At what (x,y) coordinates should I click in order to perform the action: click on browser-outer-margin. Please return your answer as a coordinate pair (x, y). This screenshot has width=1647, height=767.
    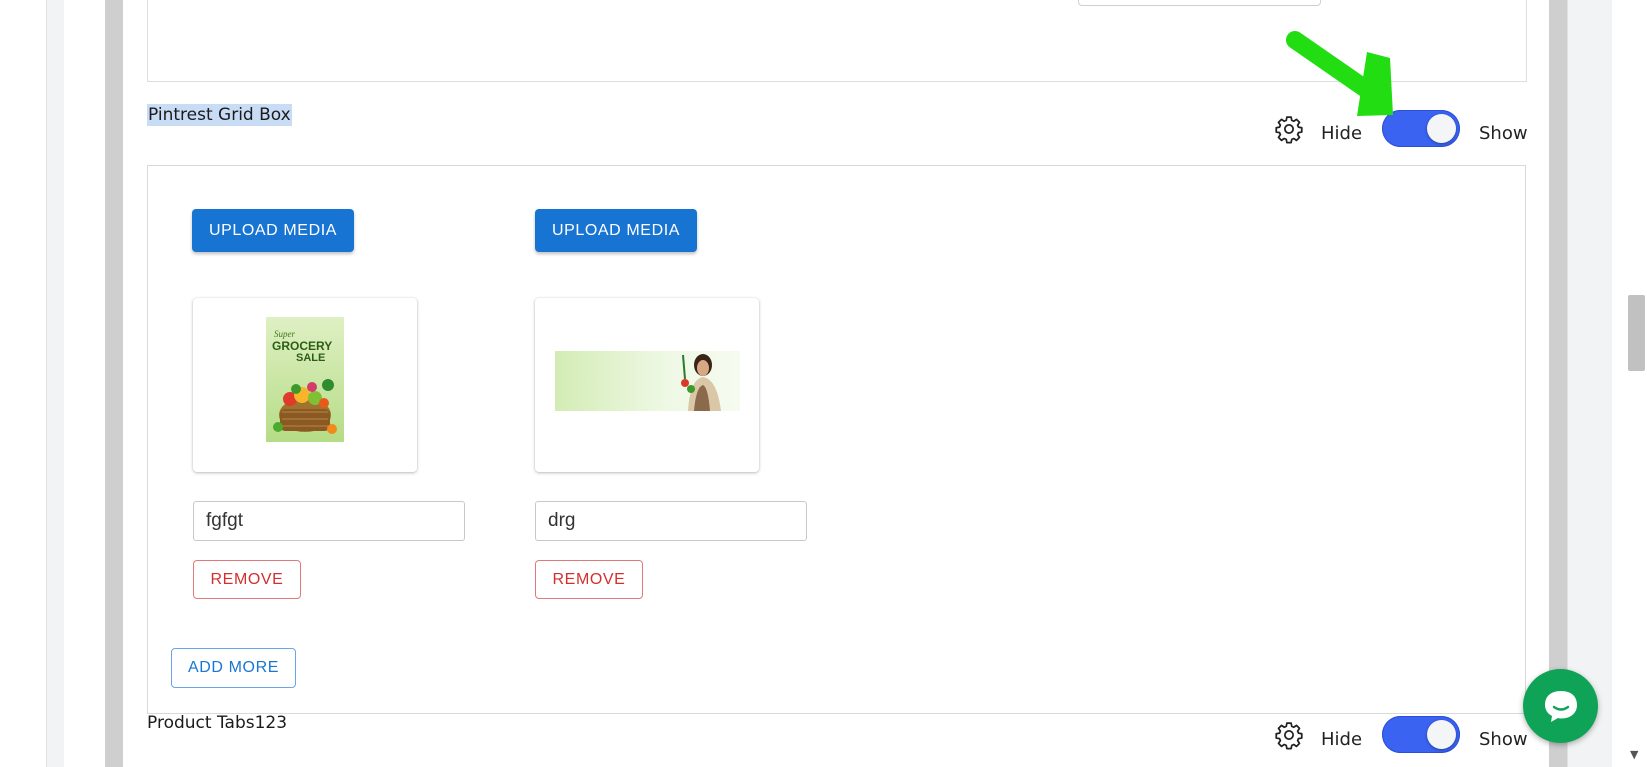
    Looking at the image, I should click on (23, 383).